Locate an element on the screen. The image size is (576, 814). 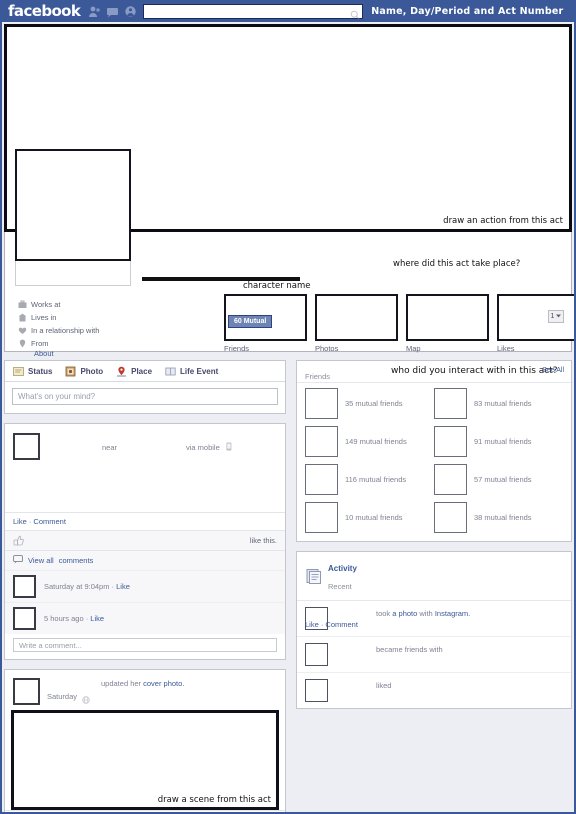
tile-label: Photos is located at coordinates (327, 348).